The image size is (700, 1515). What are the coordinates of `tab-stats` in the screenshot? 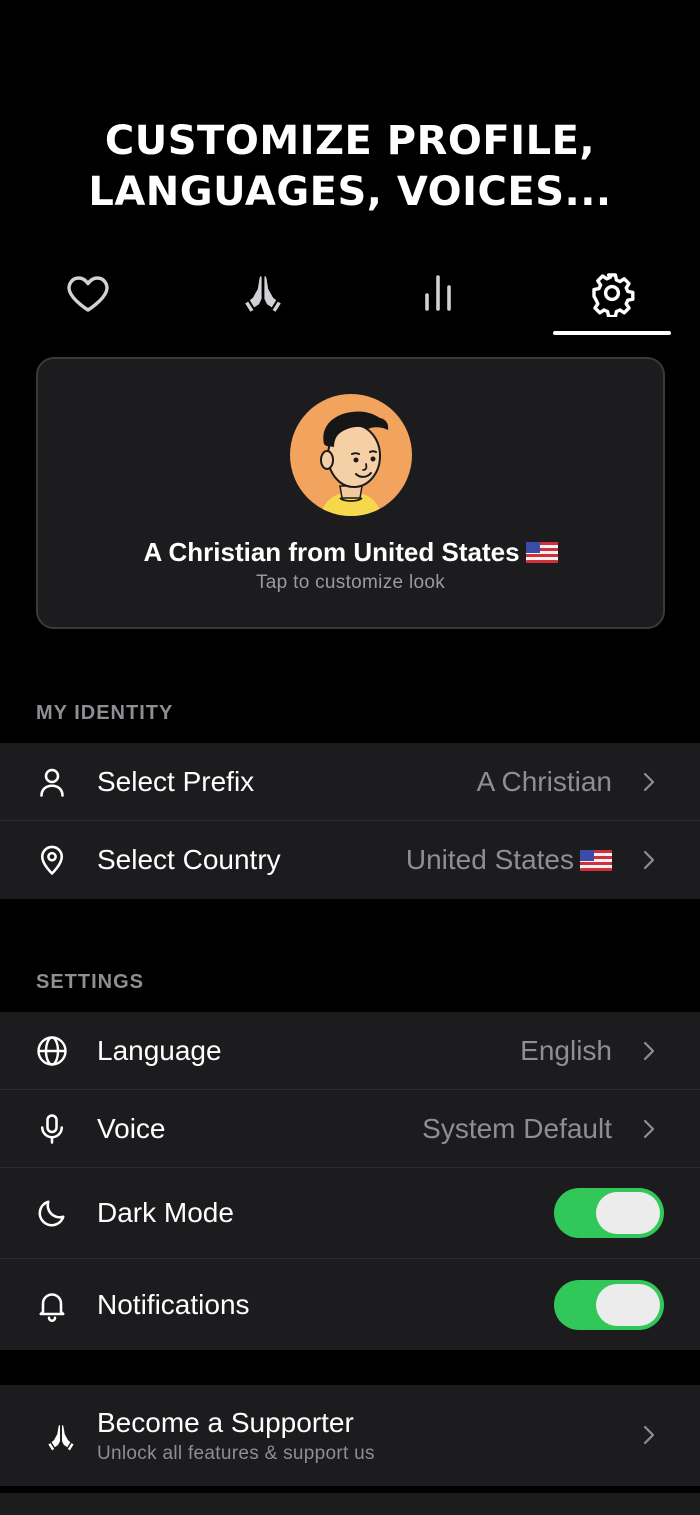 It's located at (438, 299).